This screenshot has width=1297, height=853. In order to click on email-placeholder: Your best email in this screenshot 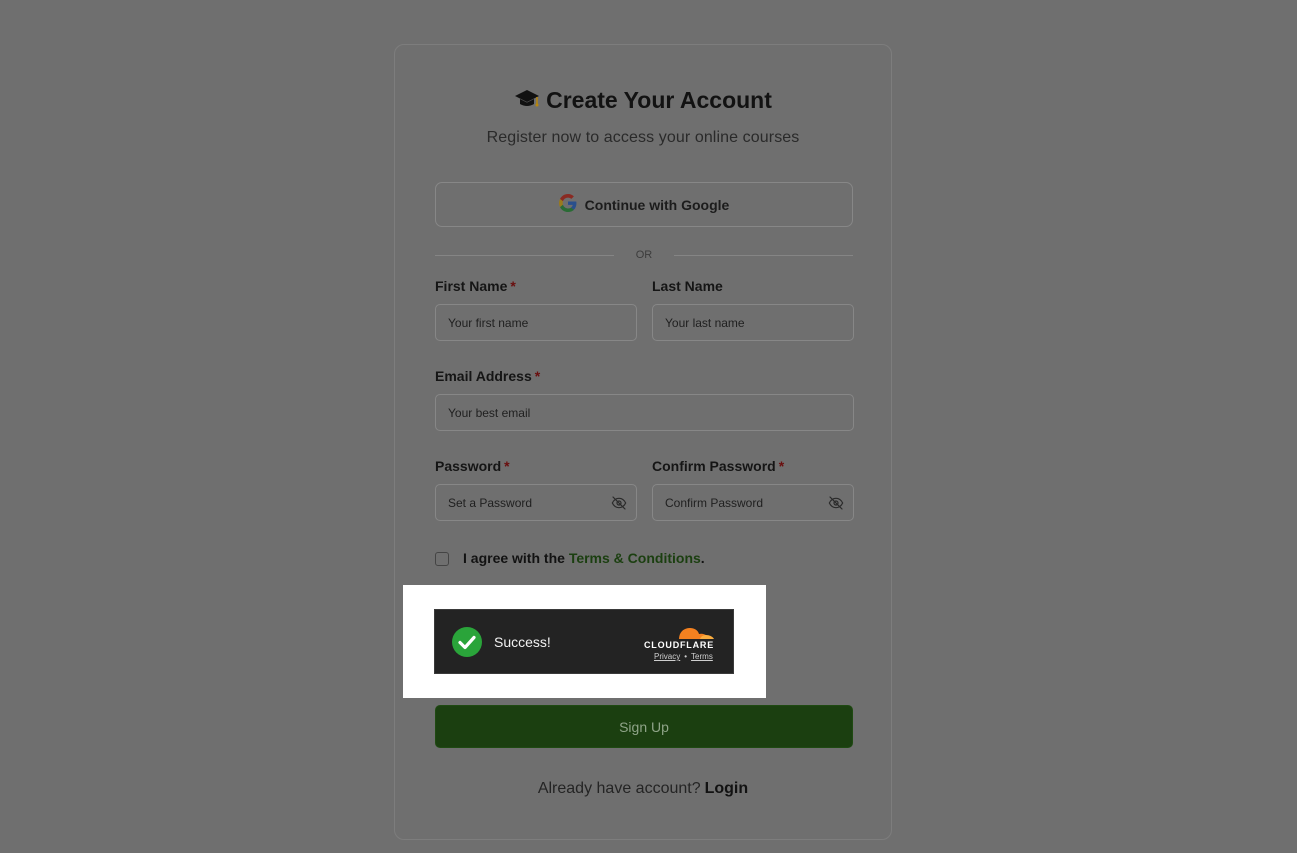, I will do `click(489, 412)`.